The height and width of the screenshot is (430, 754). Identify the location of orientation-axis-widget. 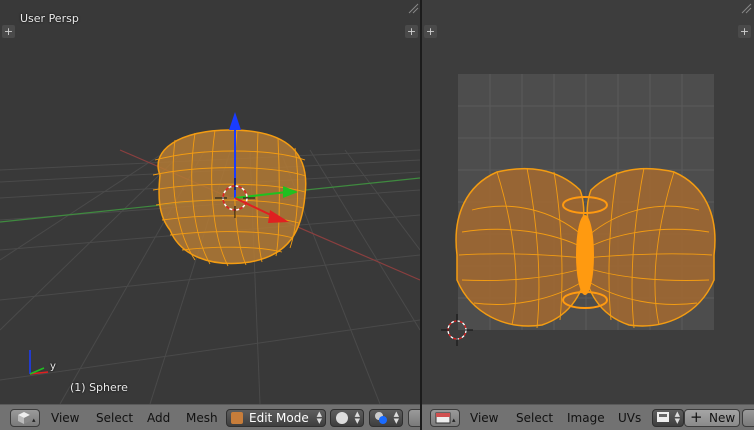
(39, 362).